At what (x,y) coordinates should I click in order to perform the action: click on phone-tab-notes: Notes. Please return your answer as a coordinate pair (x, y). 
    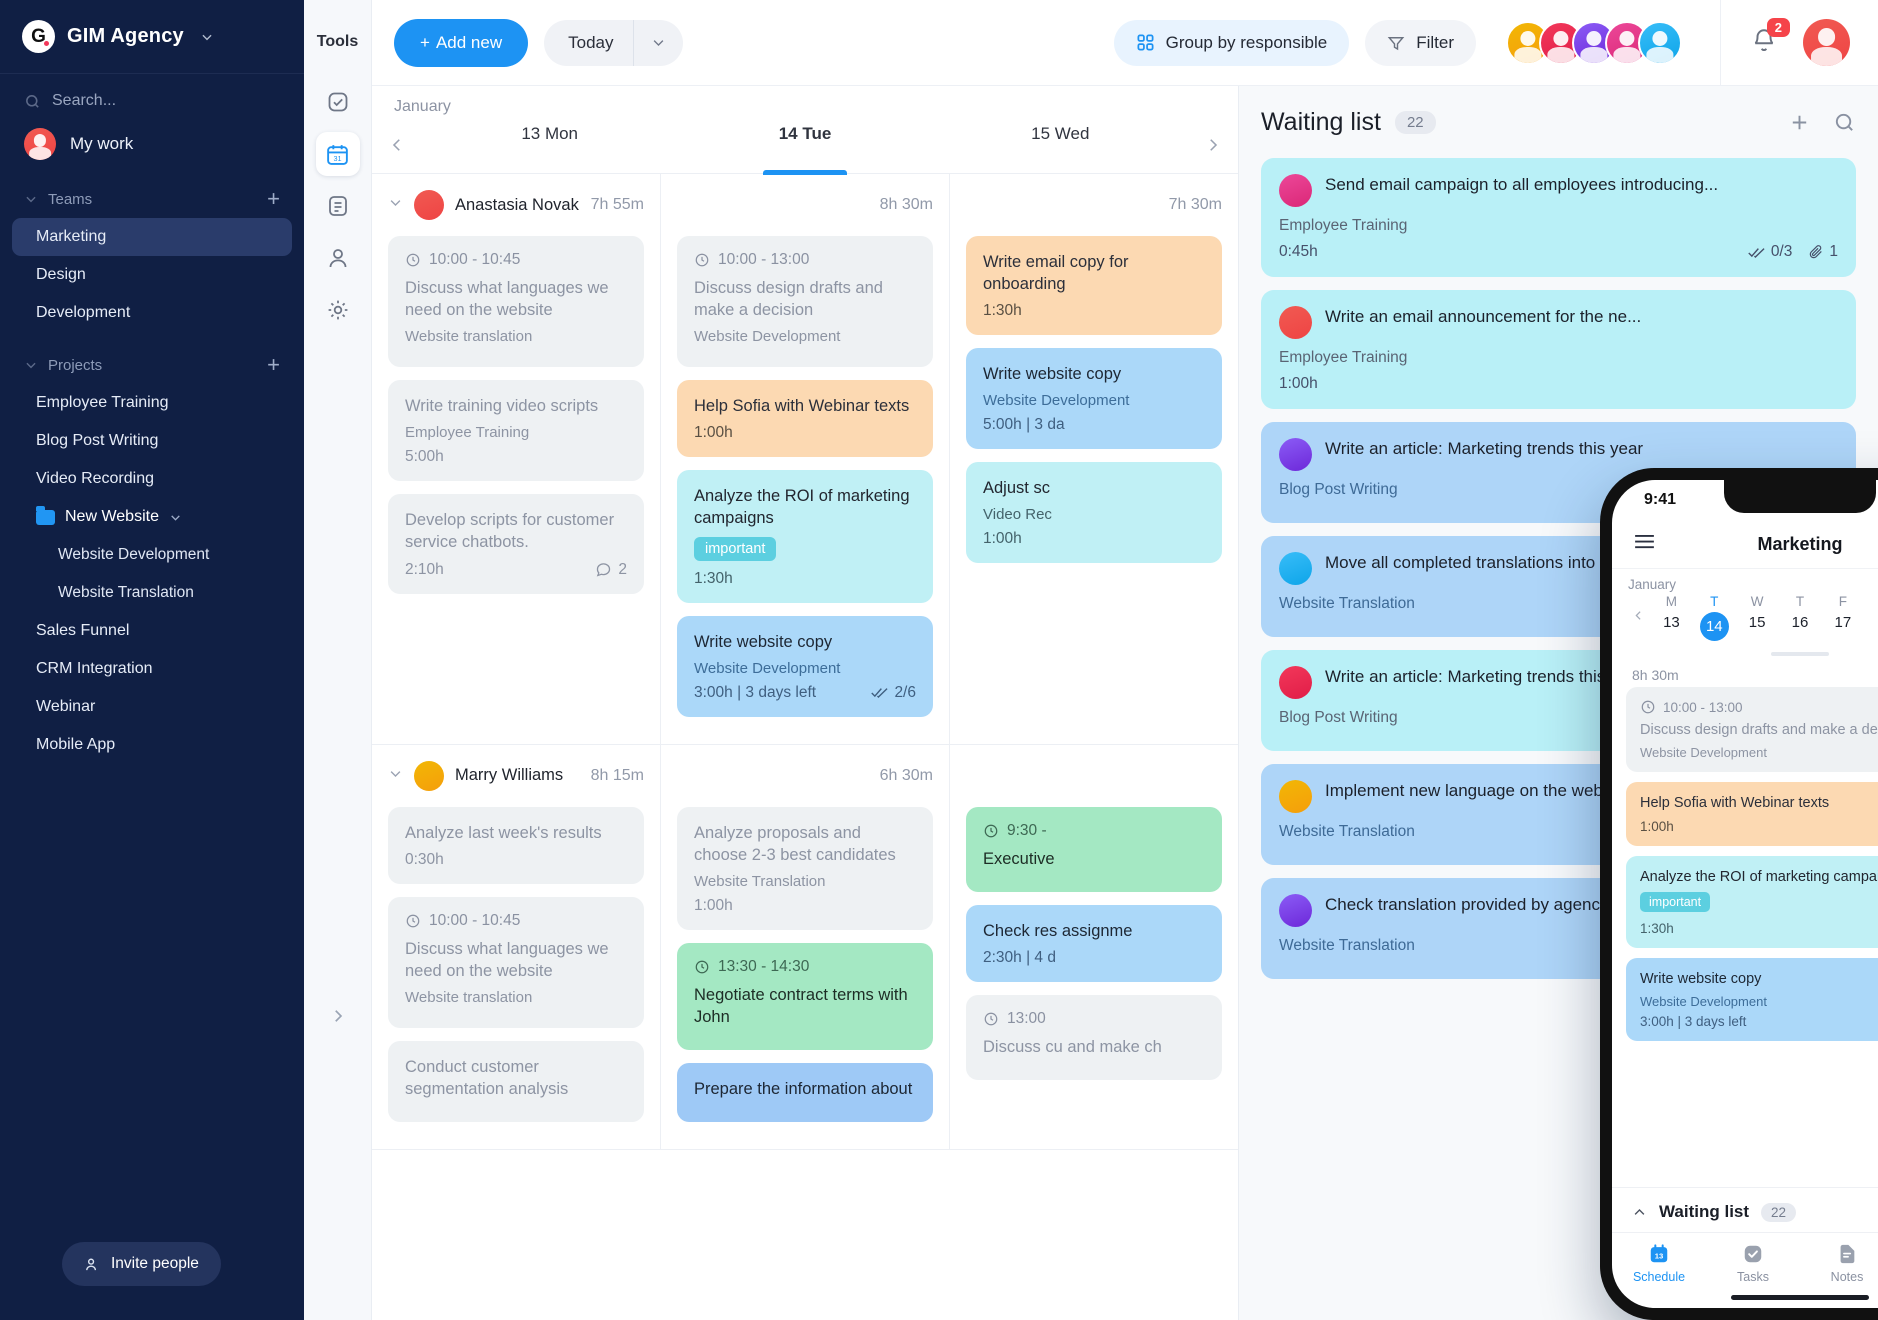
    Looking at the image, I should click on (1839, 1263).